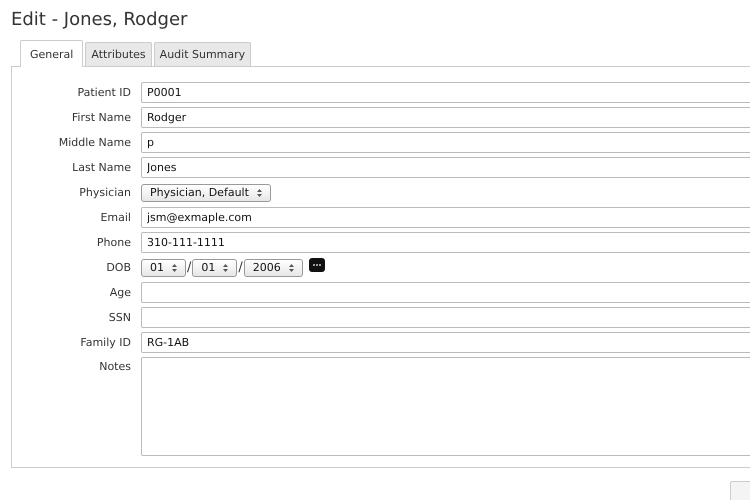  Describe the element at coordinates (101, 167) in the screenshot. I see `field-label: Last Name` at that location.